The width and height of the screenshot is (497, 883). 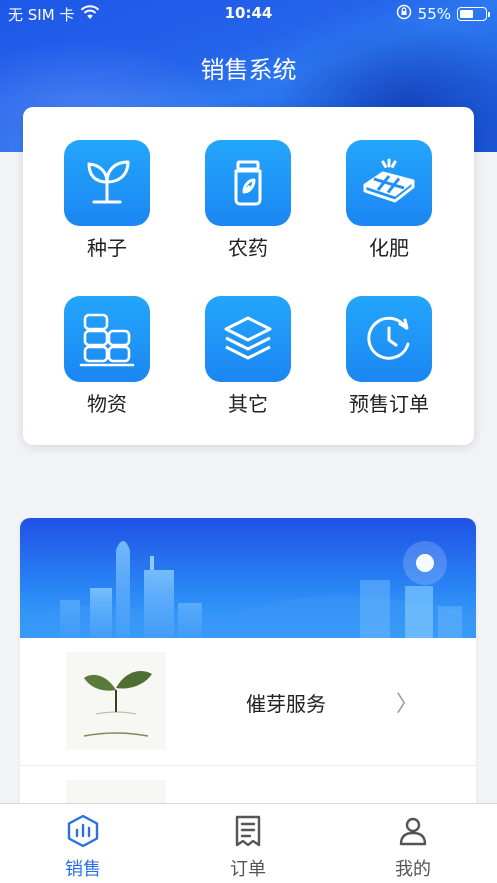 I want to click on tab-label: 销售, so click(x=83, y=869).